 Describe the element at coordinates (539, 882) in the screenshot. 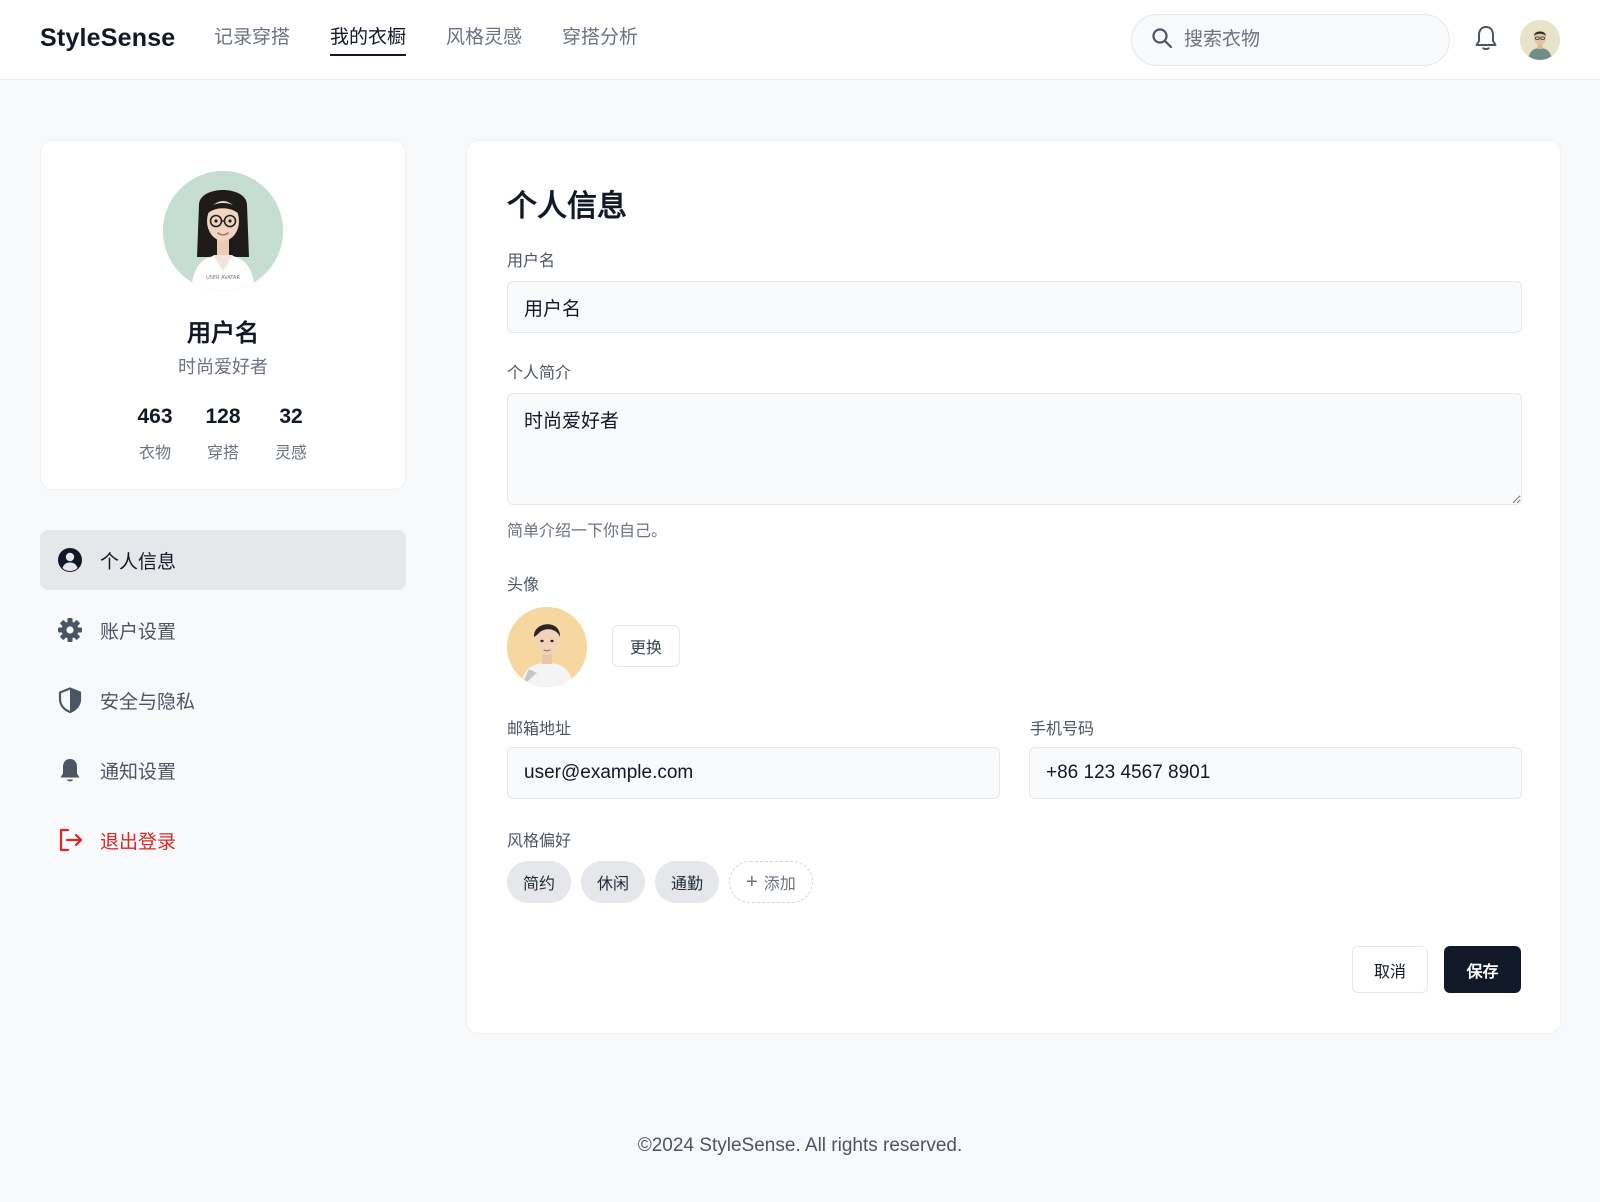

I see `style-tag: 简约` at that location.